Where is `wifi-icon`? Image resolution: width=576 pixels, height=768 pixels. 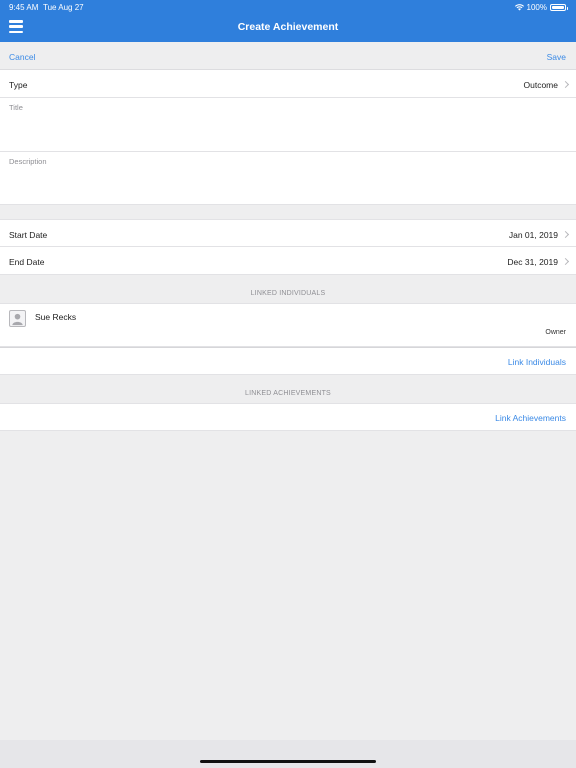
wifi-icon is located at coordinates (519, 7).